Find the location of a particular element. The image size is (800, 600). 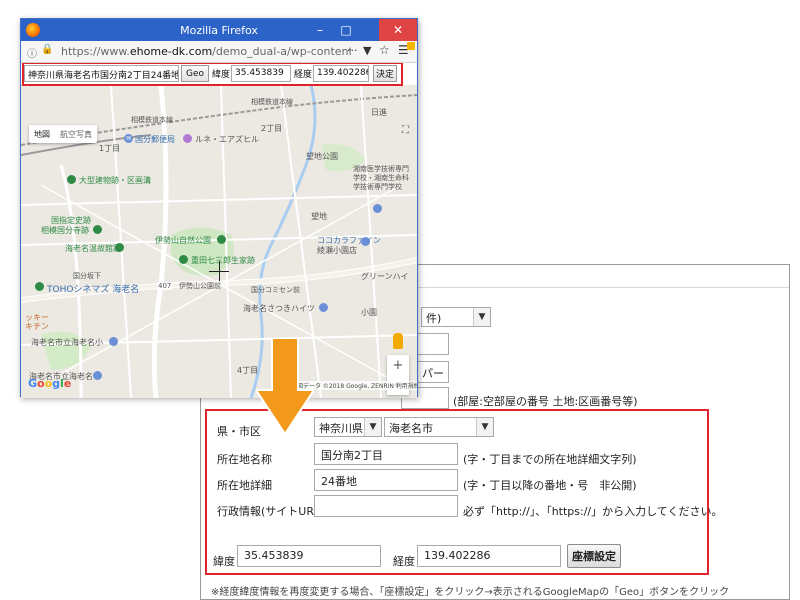

admin-url-input is located at coordinates (386, 506).